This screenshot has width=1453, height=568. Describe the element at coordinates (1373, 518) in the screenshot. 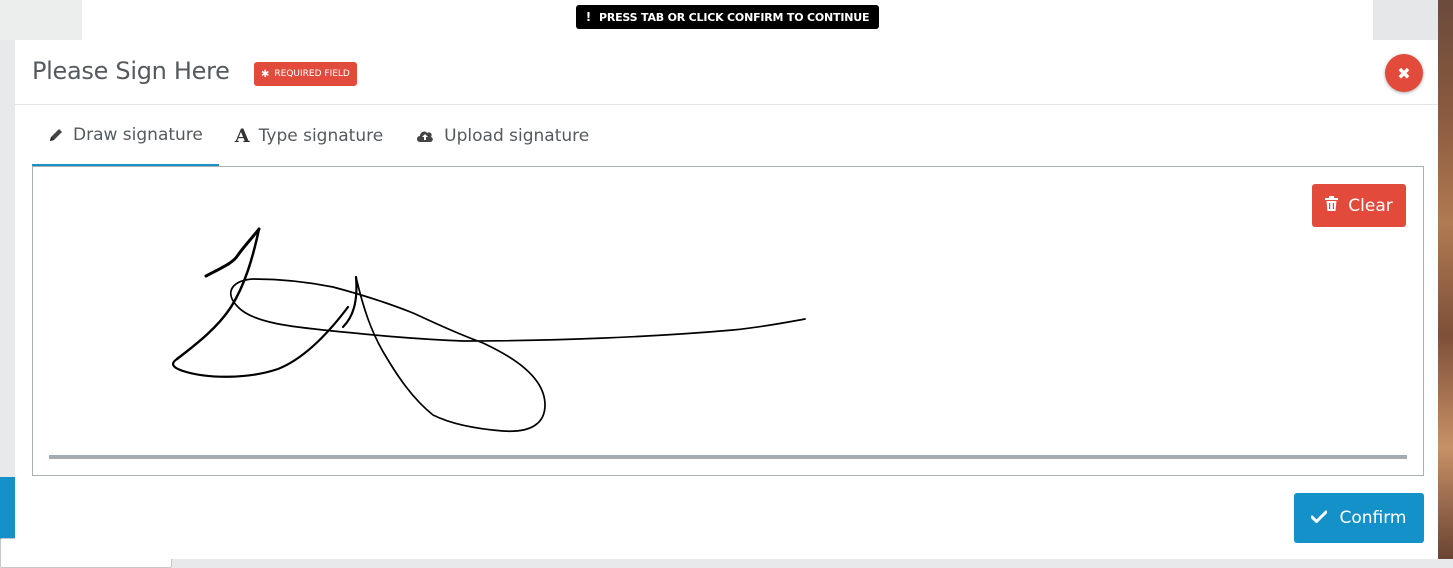

I see `confirm-button-label: Confirm` at that location.